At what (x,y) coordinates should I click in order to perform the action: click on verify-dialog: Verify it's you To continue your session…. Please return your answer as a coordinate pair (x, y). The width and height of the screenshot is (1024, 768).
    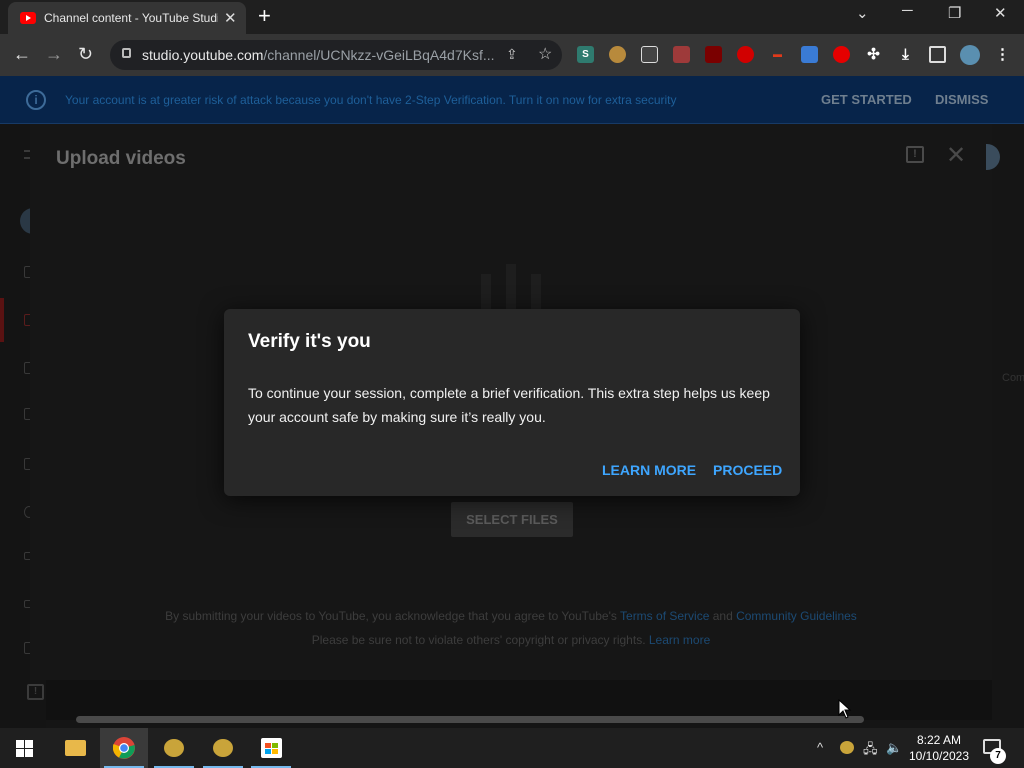
    Looking at the image, I should click on (512, 402).